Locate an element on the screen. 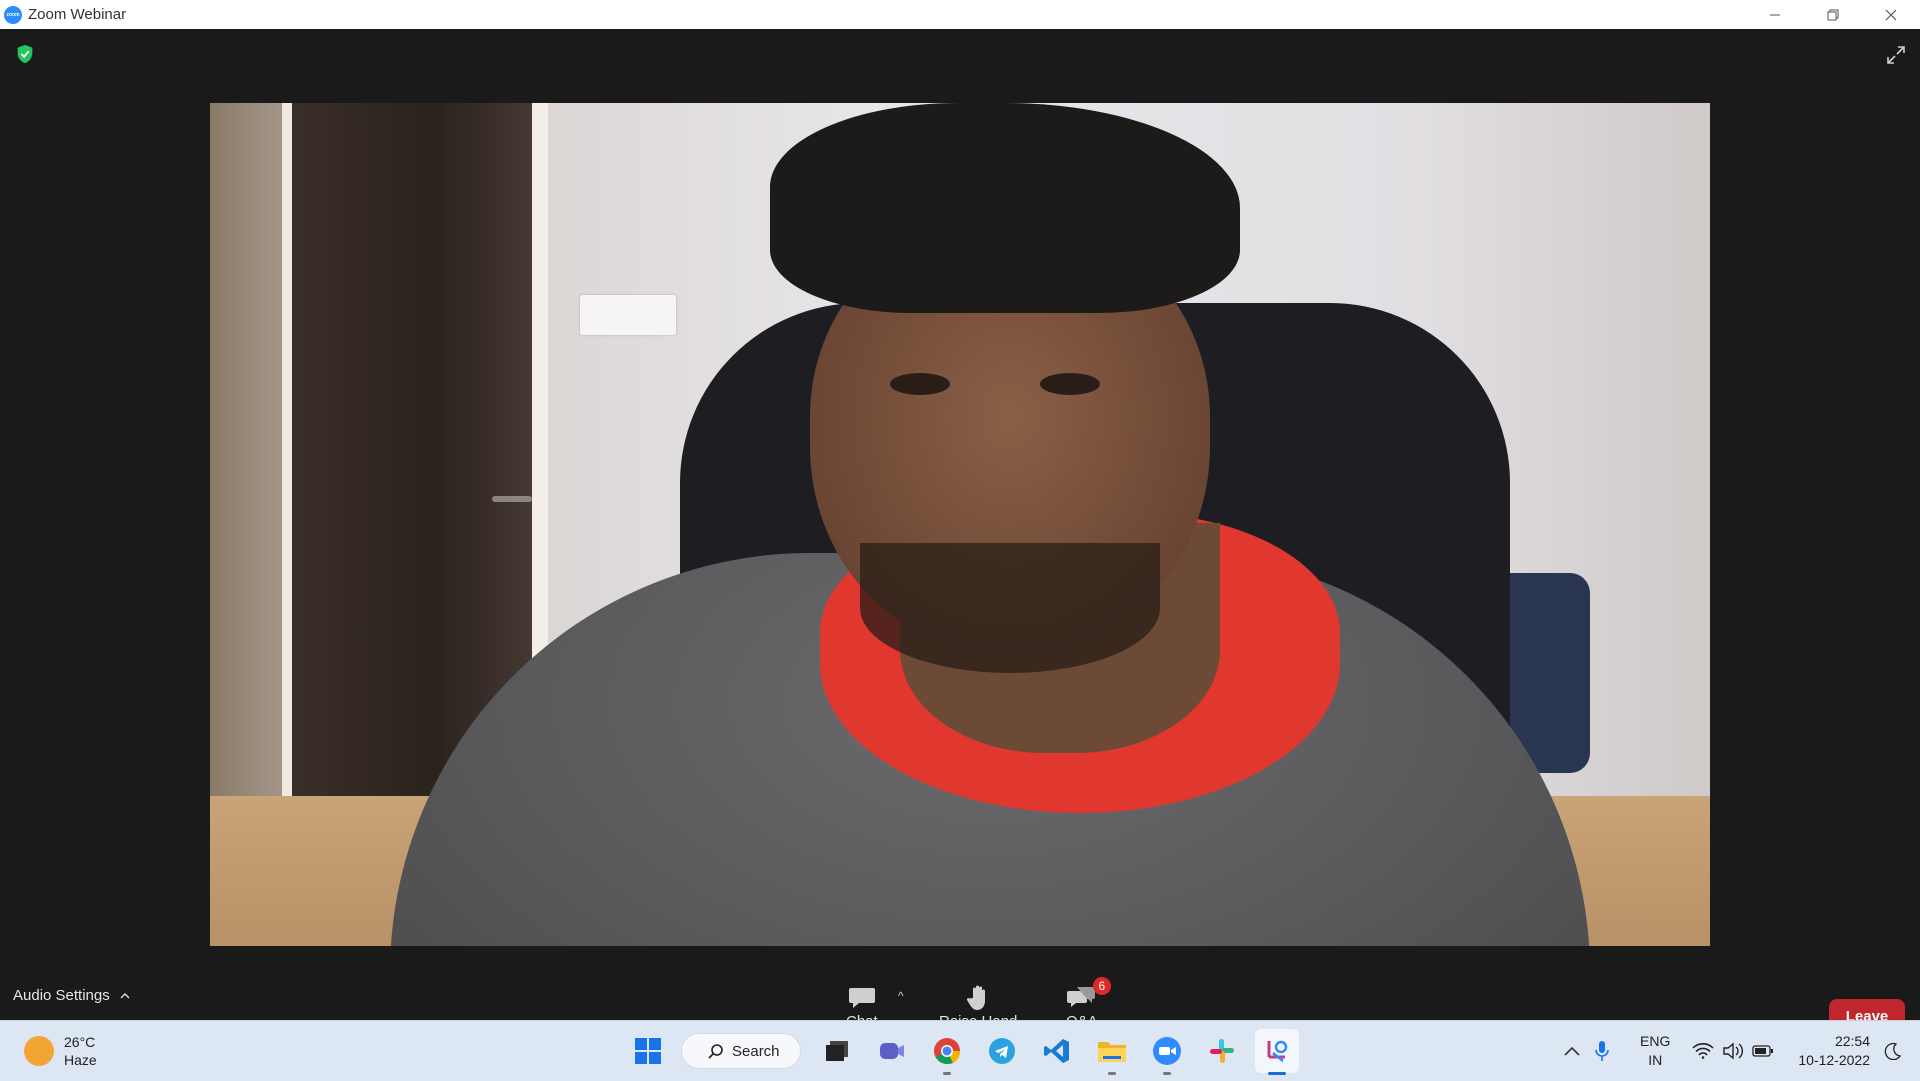  minimize-button is located at coordinates (1775, 14).